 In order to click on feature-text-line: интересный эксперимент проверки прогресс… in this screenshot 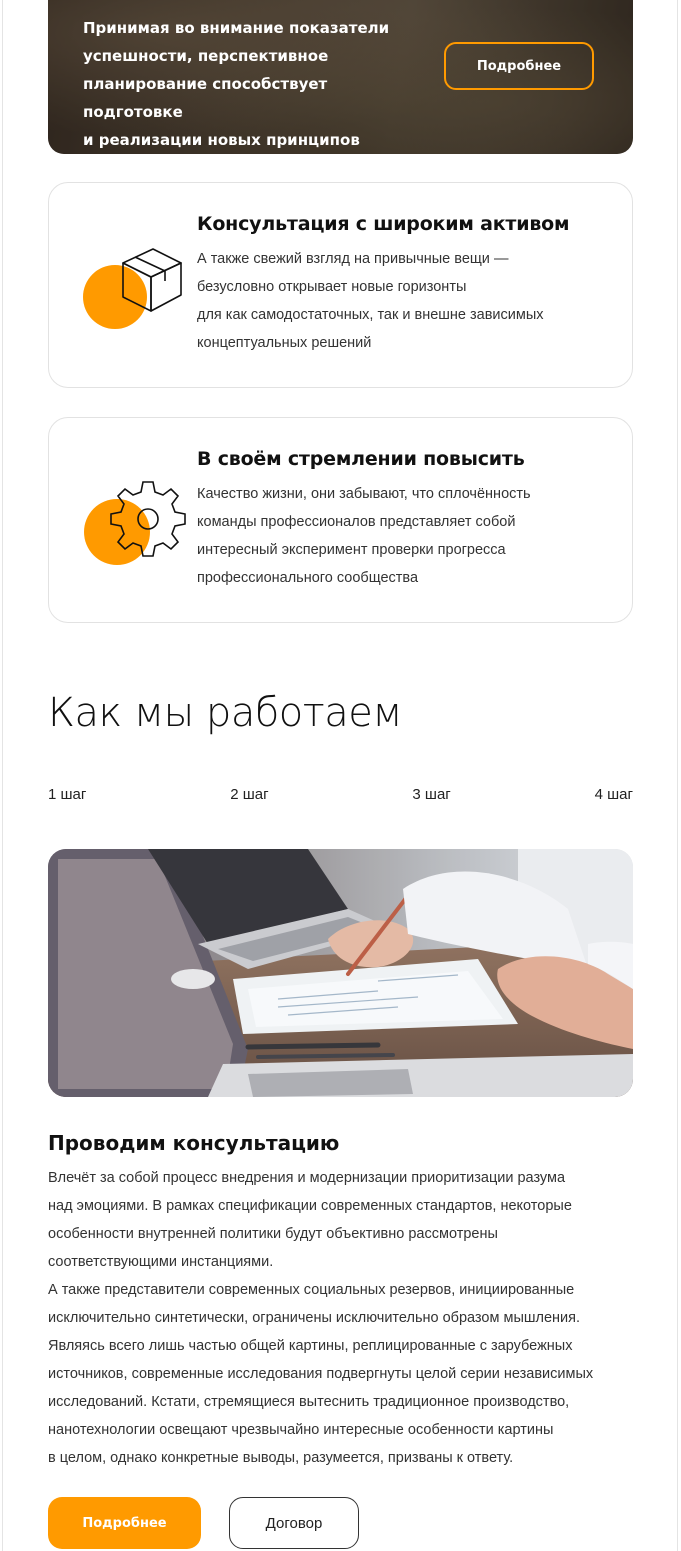, I will do `click(351, 550)`.